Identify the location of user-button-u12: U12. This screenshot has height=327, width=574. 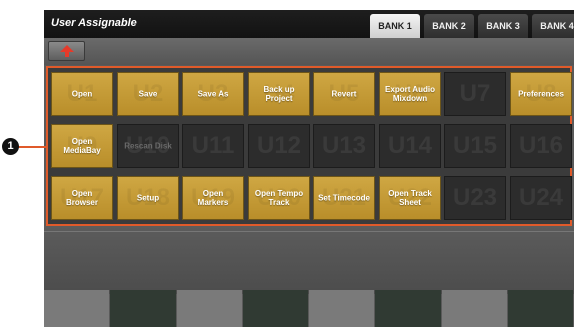
(279, 146).